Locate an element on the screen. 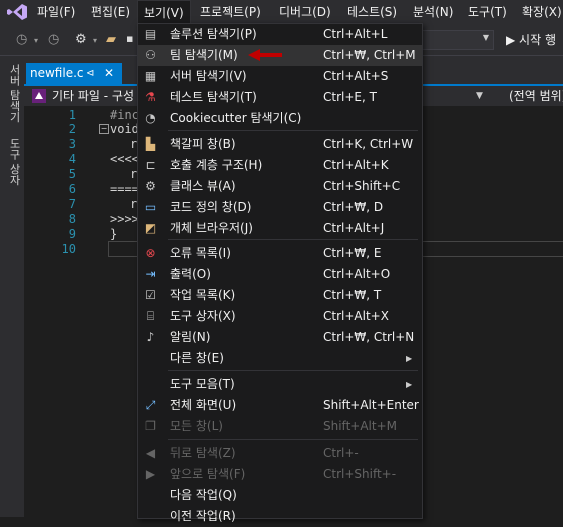 Image resolution: width=563 pixels, height=527 pixels. view-menu-item-shortcut: Ctrl+₩, Ctrl+N is located at coordinates (369, 337).